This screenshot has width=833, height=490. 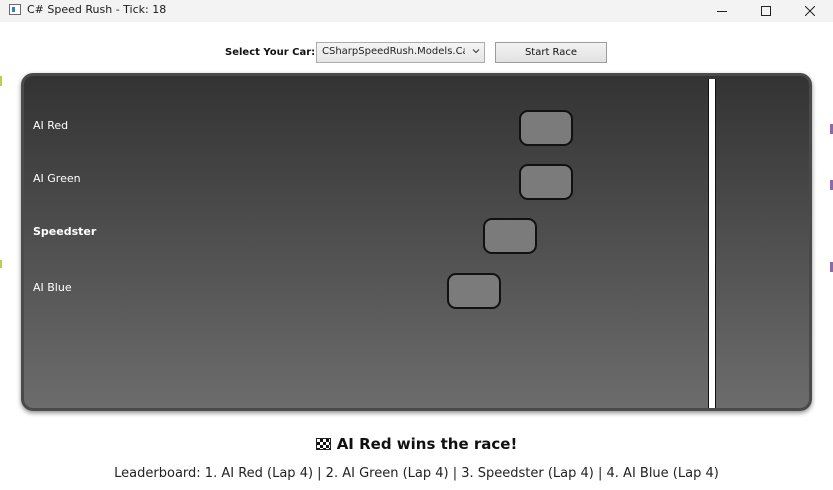 I want to click on title-bar: C# Speed Rush - Tick: 18, so click(x=416, y=11).